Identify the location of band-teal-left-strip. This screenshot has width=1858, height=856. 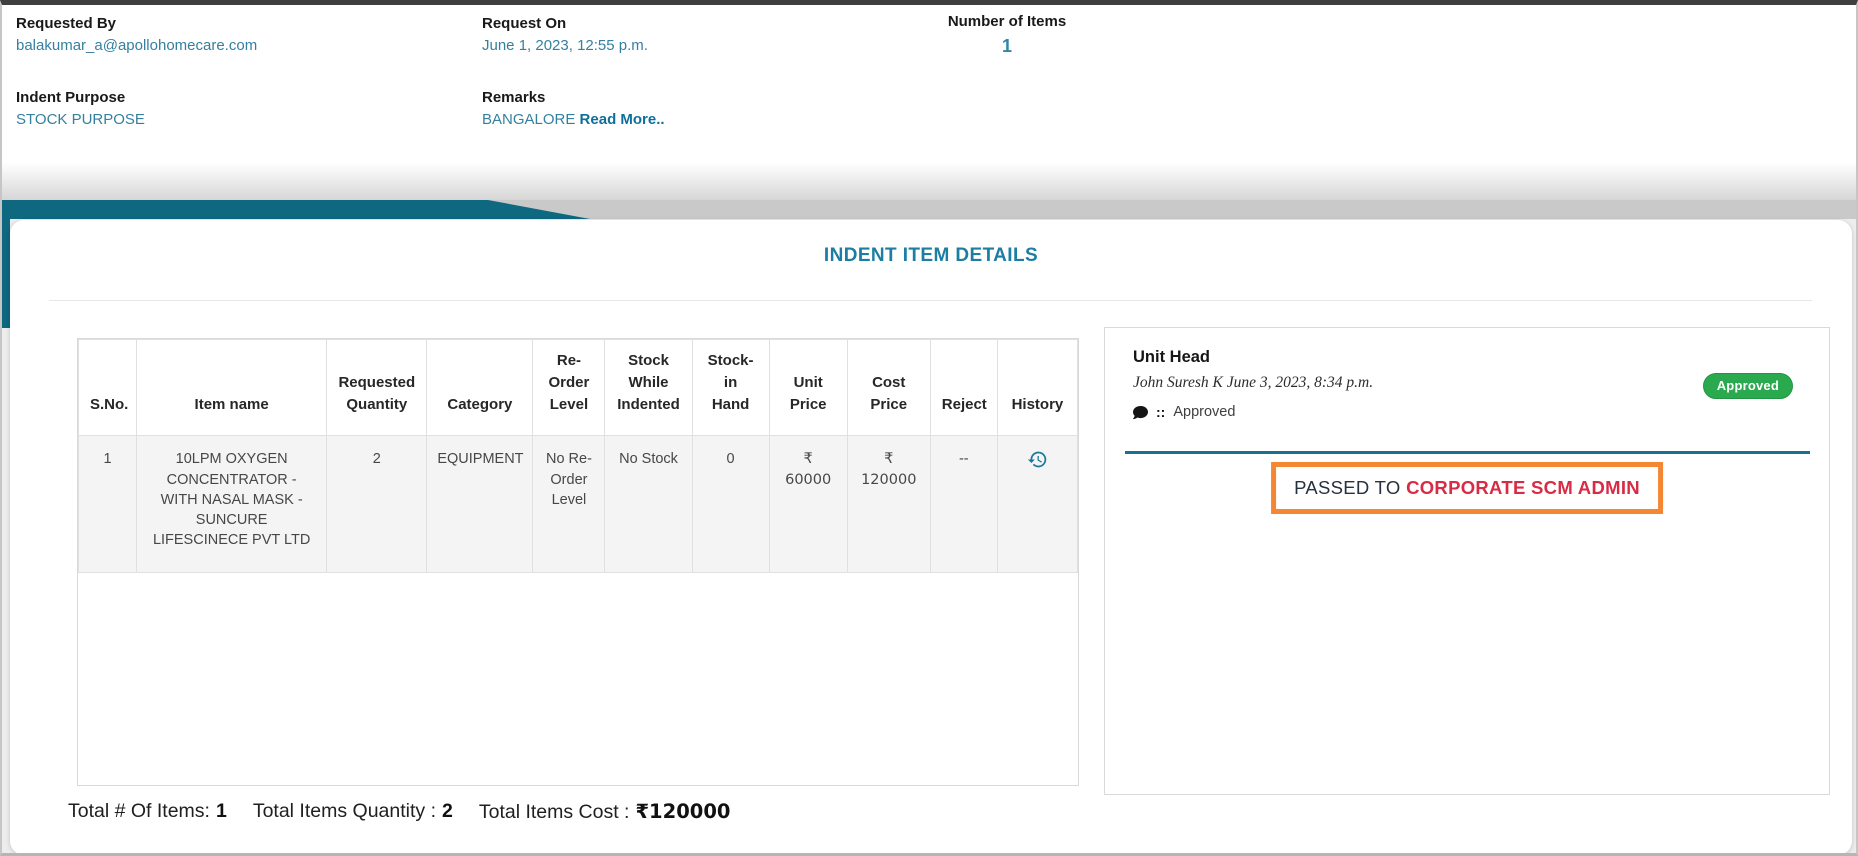
(6, 264).